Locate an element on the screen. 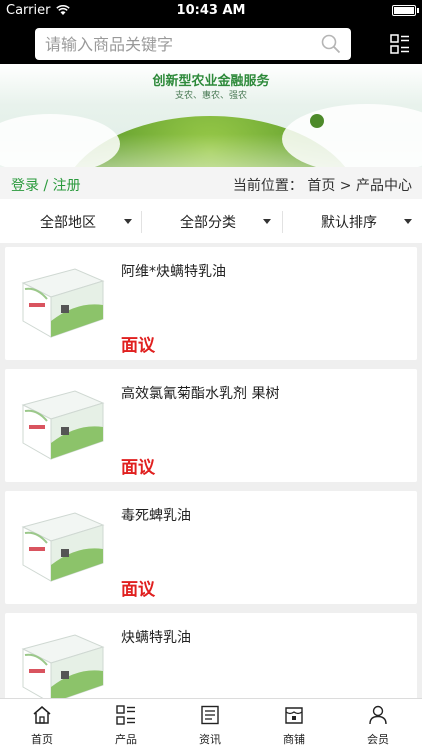 The height and width of the screenshot is (750, 422). filter-bar: 全部地区 全部分类 默认排序 is located at coordinates (211, 221).